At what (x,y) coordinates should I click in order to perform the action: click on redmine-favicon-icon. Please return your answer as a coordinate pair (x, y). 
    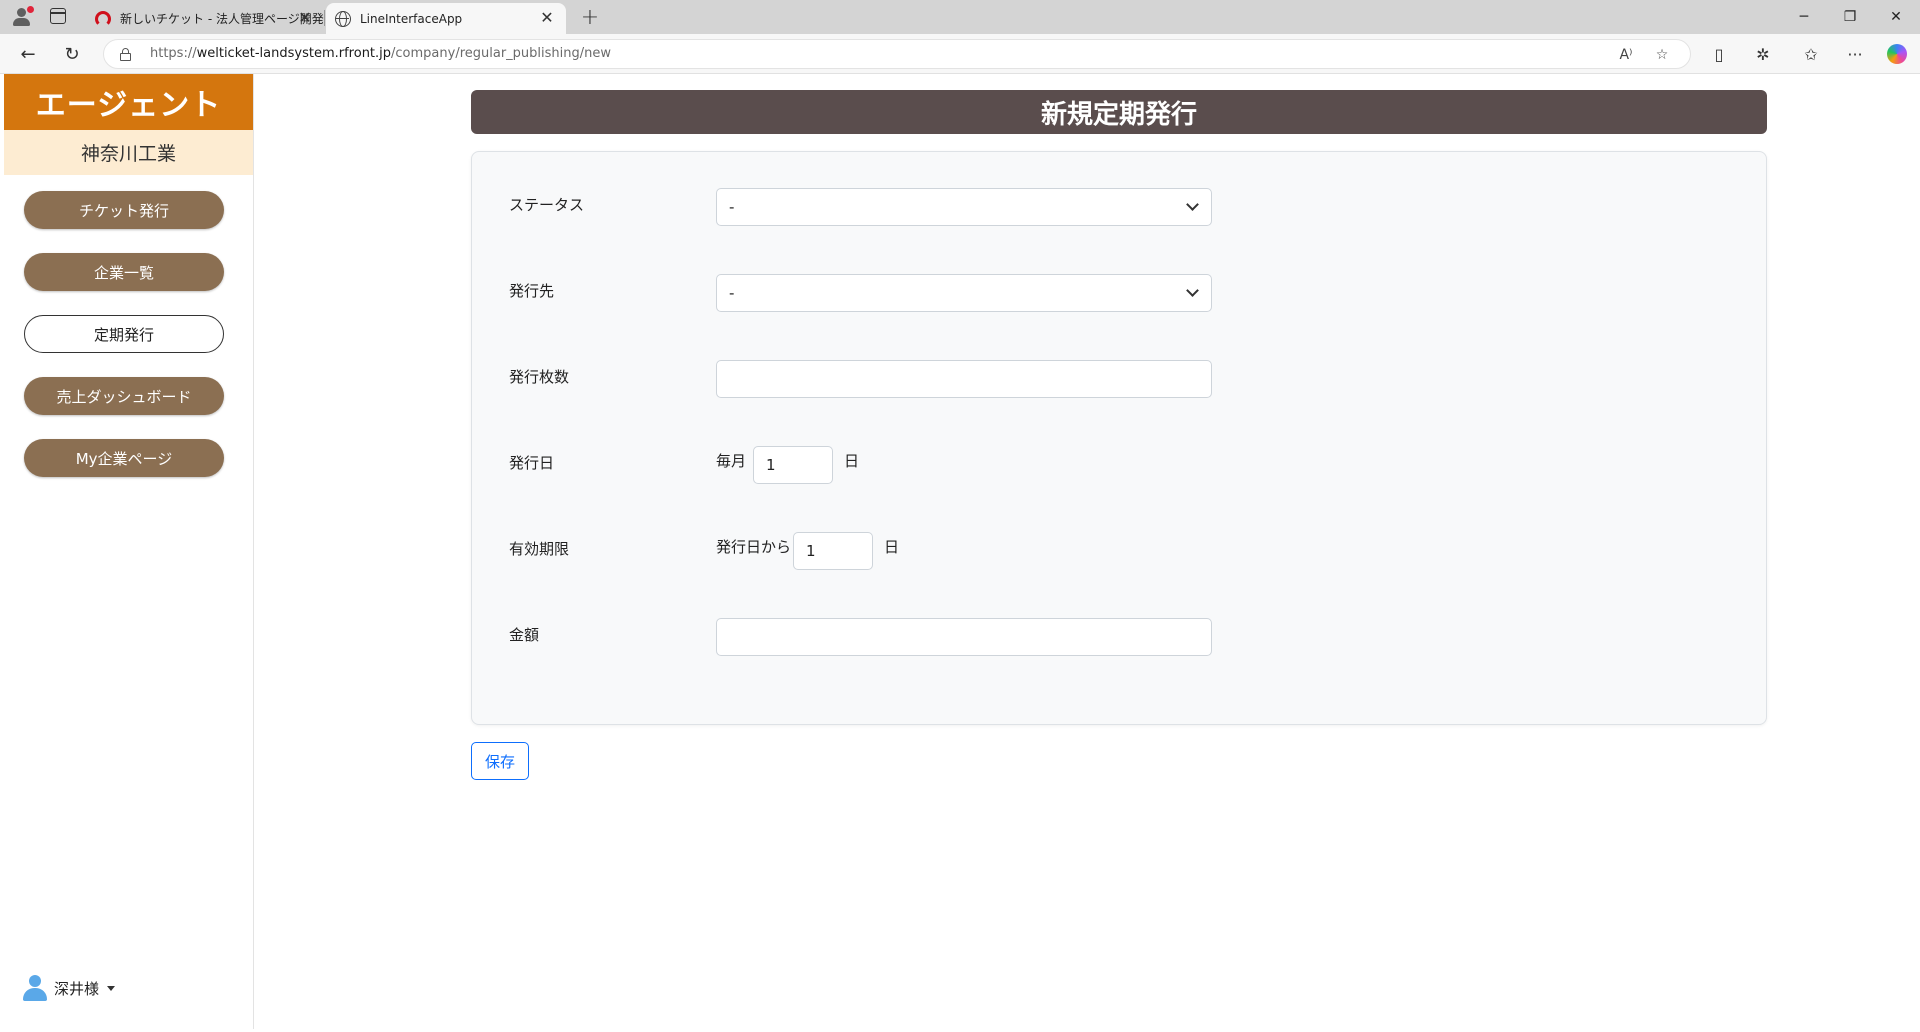
    Looking at the image, I should click on (103, 19).